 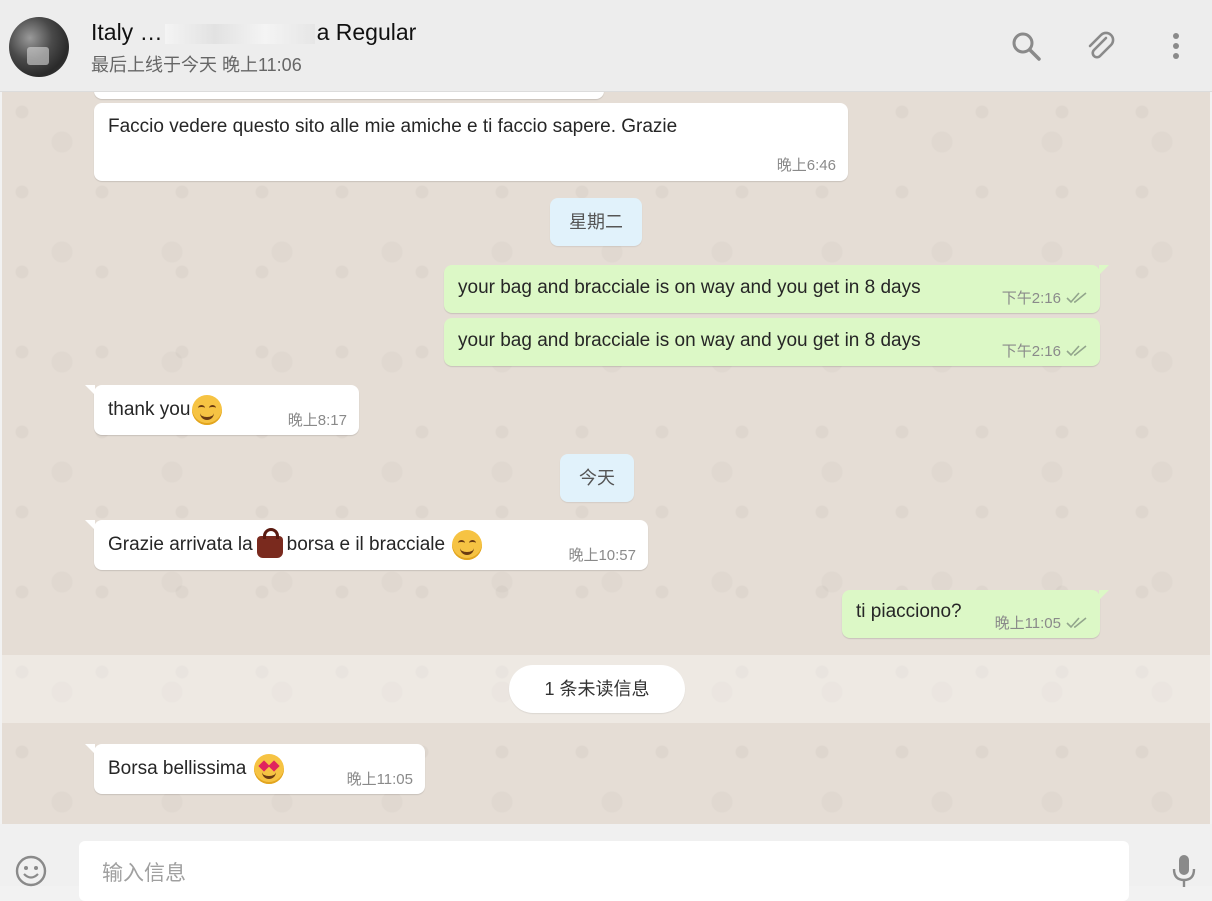 I want to click on message-content: Grazie arrivata la borsa e il bracciale, so click(x=295, y=544).